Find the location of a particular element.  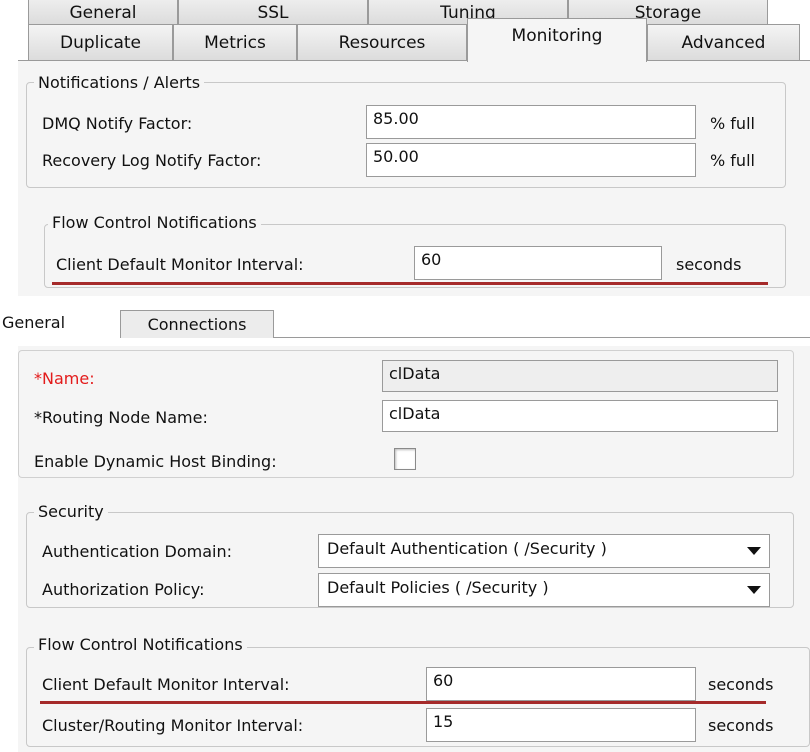

lower-tab-baseline is located at coordinates (542, 337).